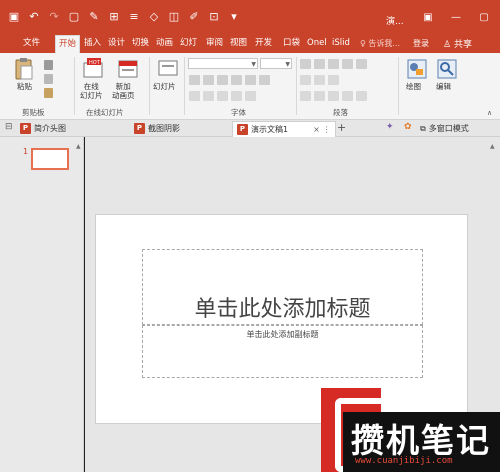  Describe the element at coordinates (14, 17) in the screenshot. I see `save-icon: ▣` at that location.